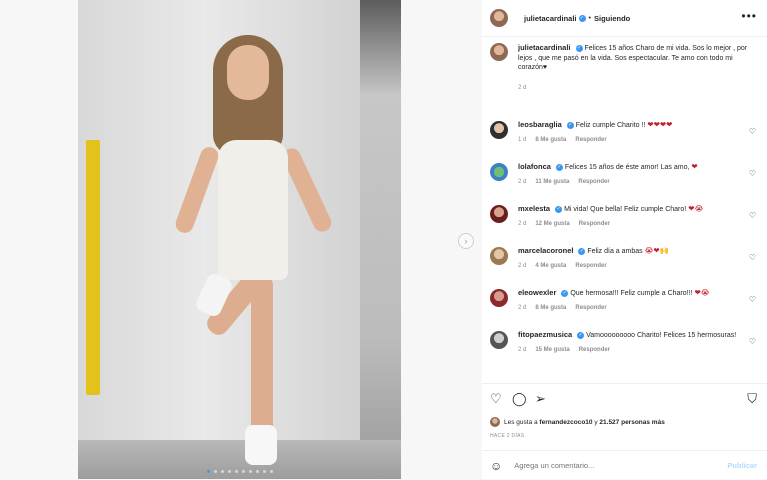  Describe the element at coordinates (627, 167) in the screenshot. I see `comment-text: Felices 15 años de éste amor! Las amo,` at that location.